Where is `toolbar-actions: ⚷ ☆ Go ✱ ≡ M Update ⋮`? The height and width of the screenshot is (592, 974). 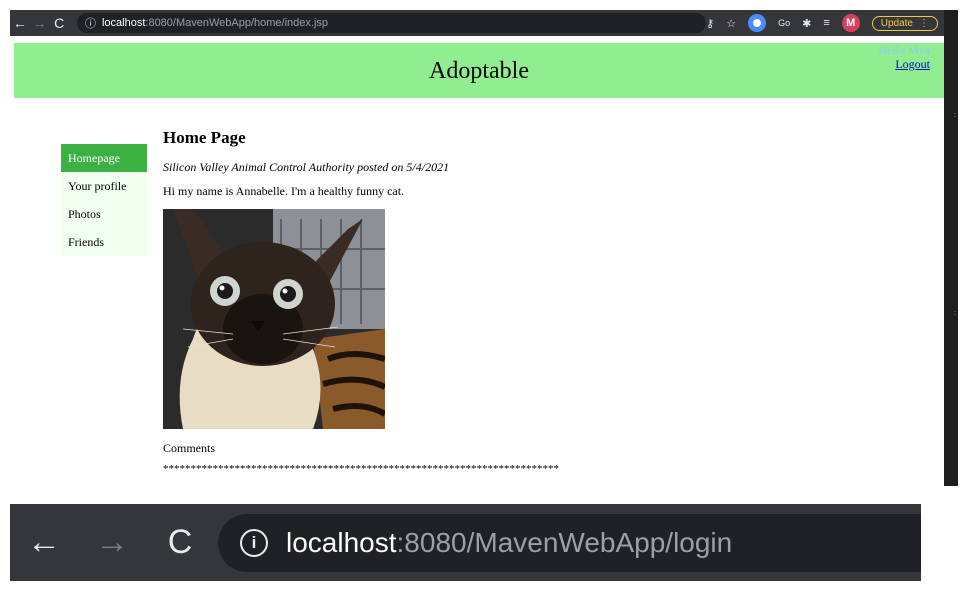
toolbar-actions: ⚷ ☆ Go ✱ ≡ M Update ⋮ is located at coordinates (825, 23).